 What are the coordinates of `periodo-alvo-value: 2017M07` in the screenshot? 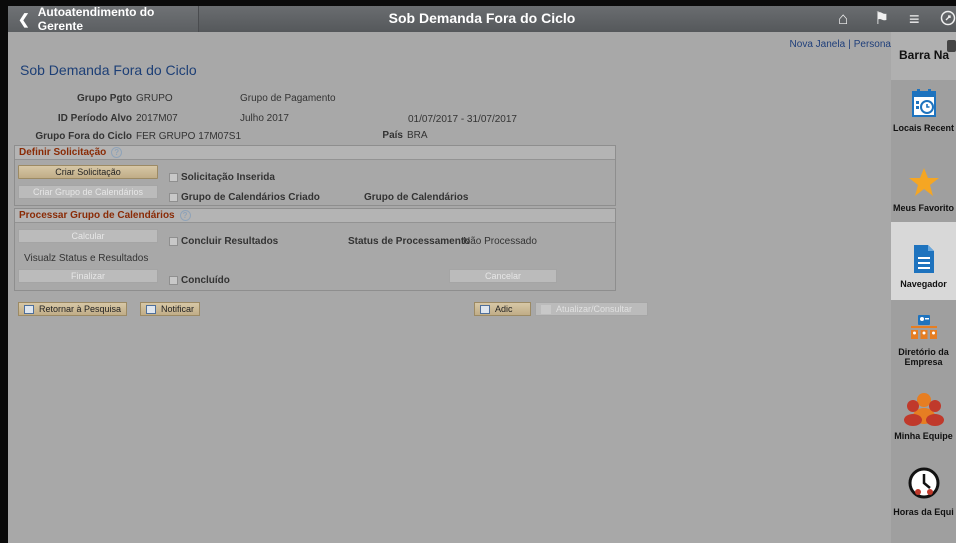 It's located at (157, 118).